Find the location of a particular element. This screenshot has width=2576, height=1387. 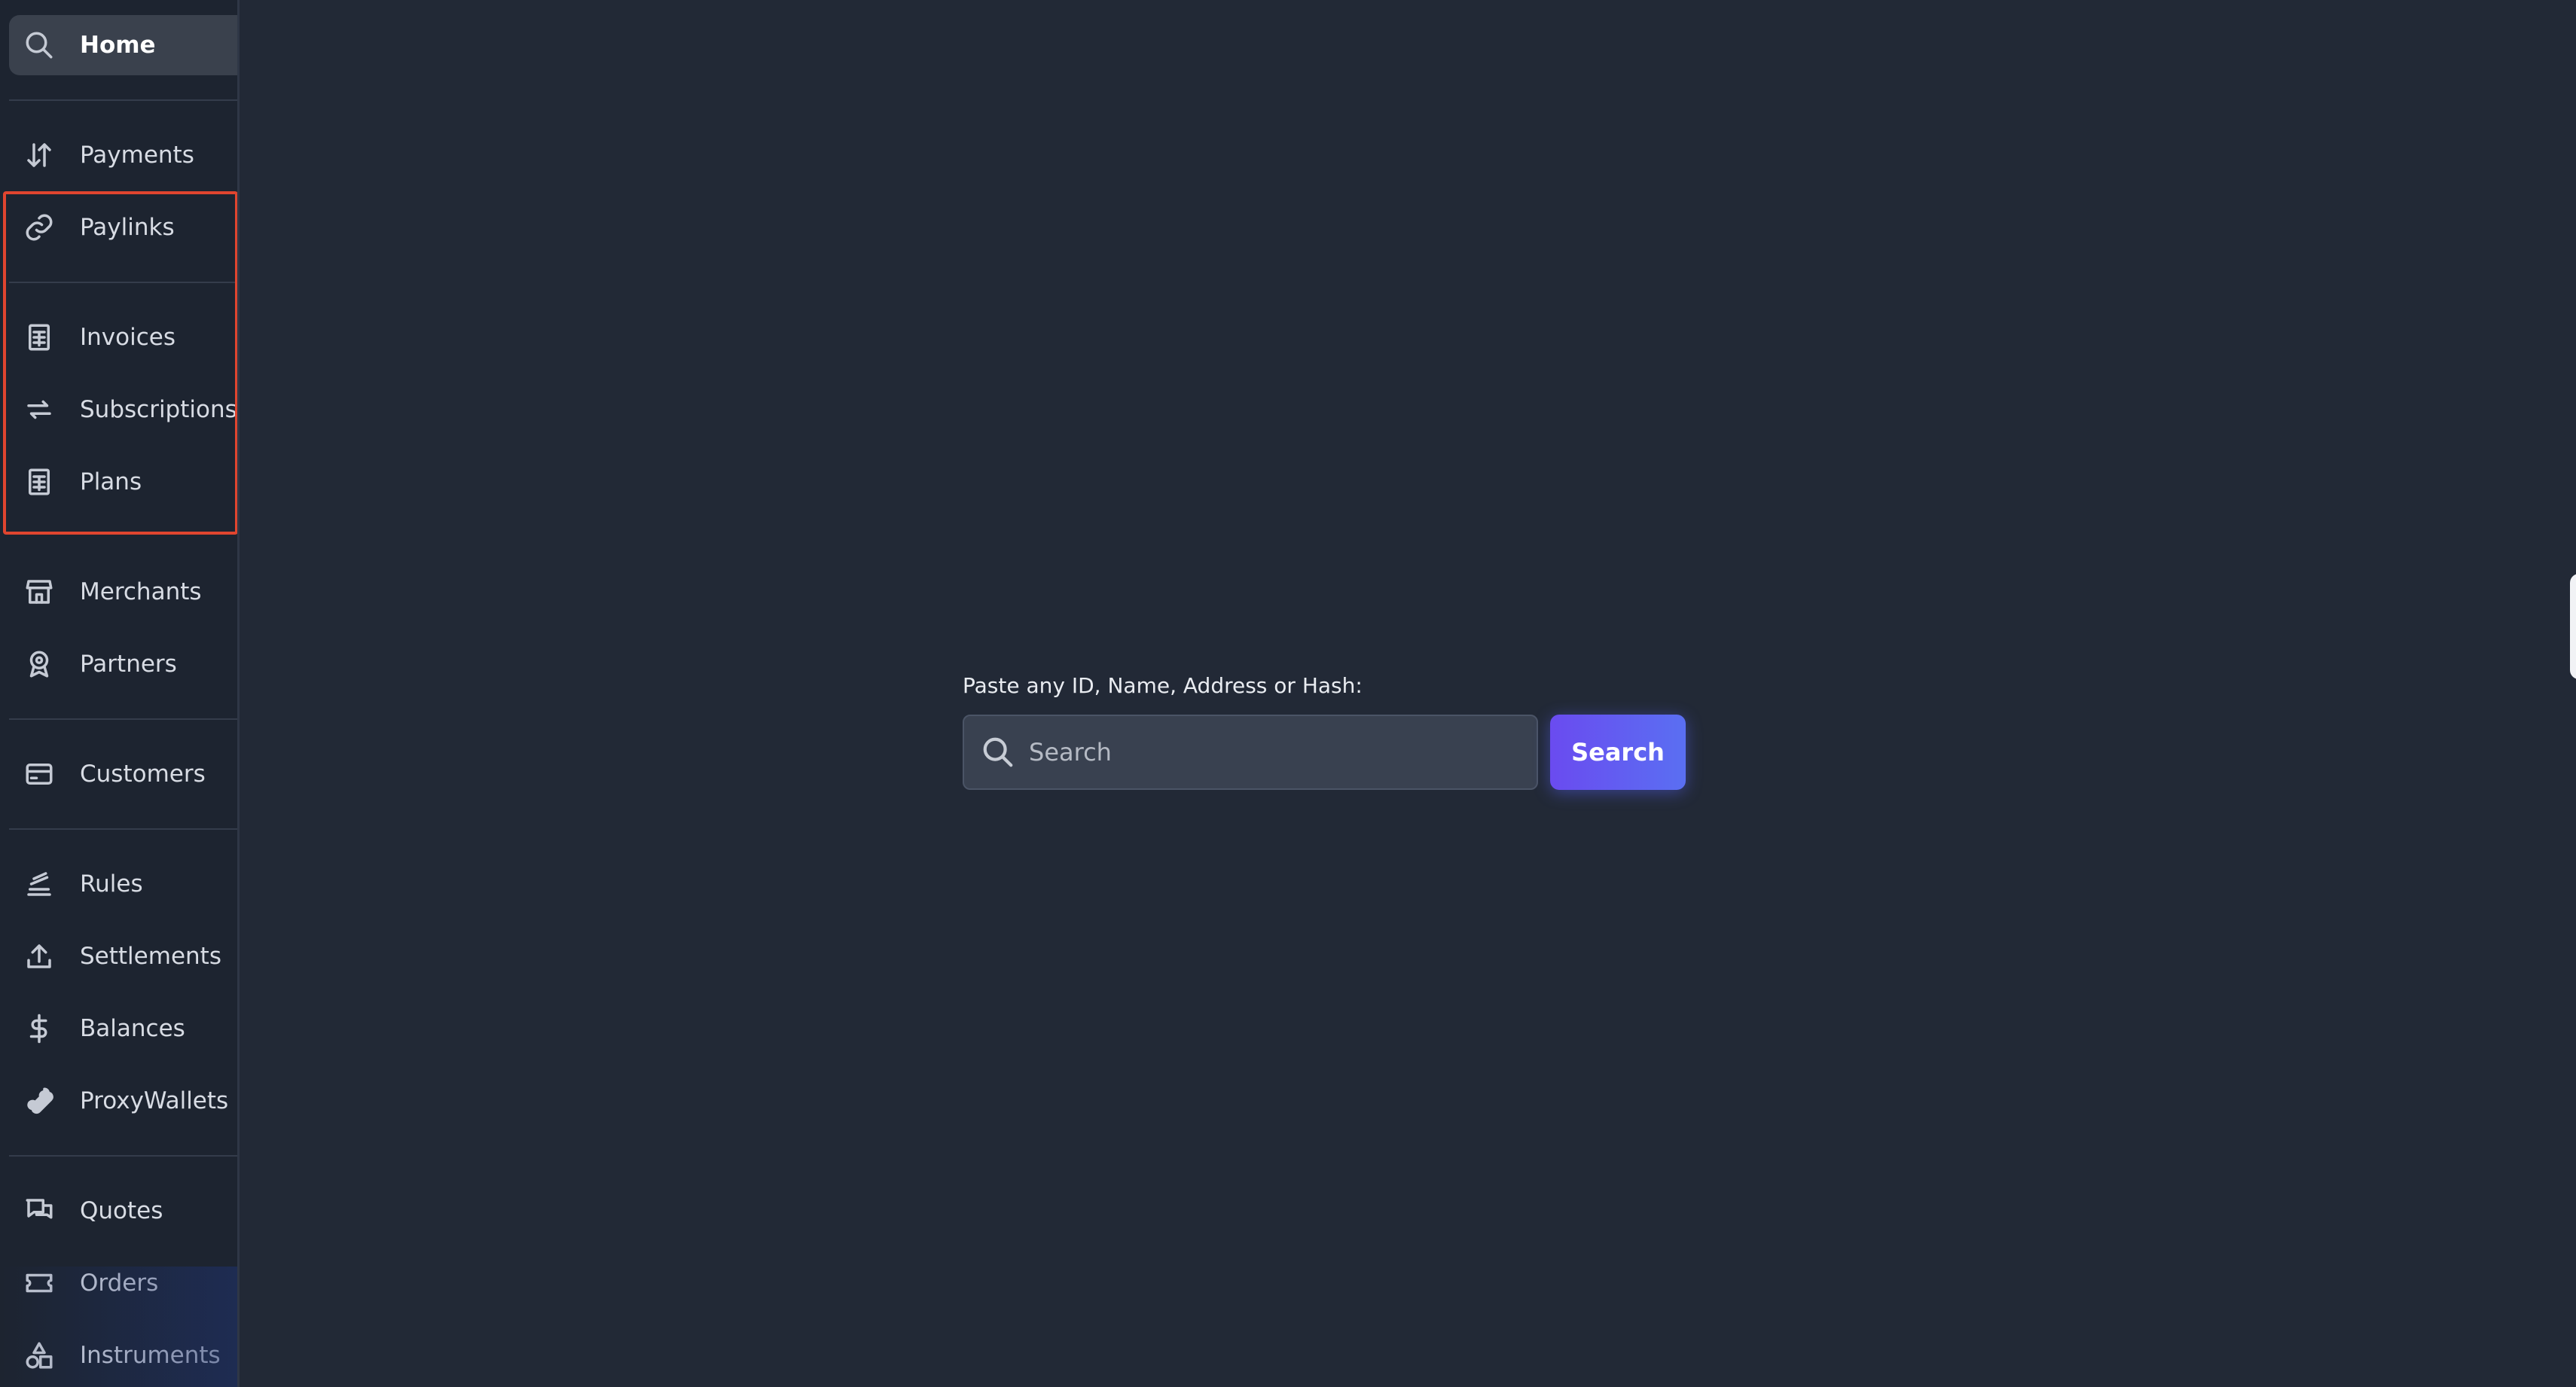

store-icon is located at coordinates (39, 591).